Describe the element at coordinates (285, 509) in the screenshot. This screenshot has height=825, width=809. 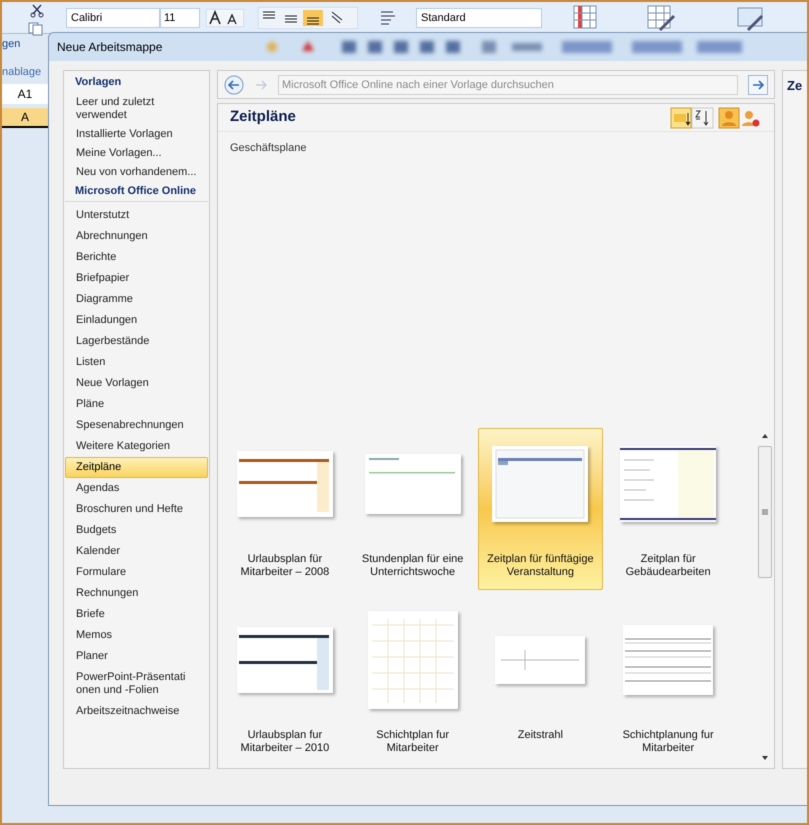
I see `template-tile: Urlaubsplan für Mitarbeiter – 2008` at that location.